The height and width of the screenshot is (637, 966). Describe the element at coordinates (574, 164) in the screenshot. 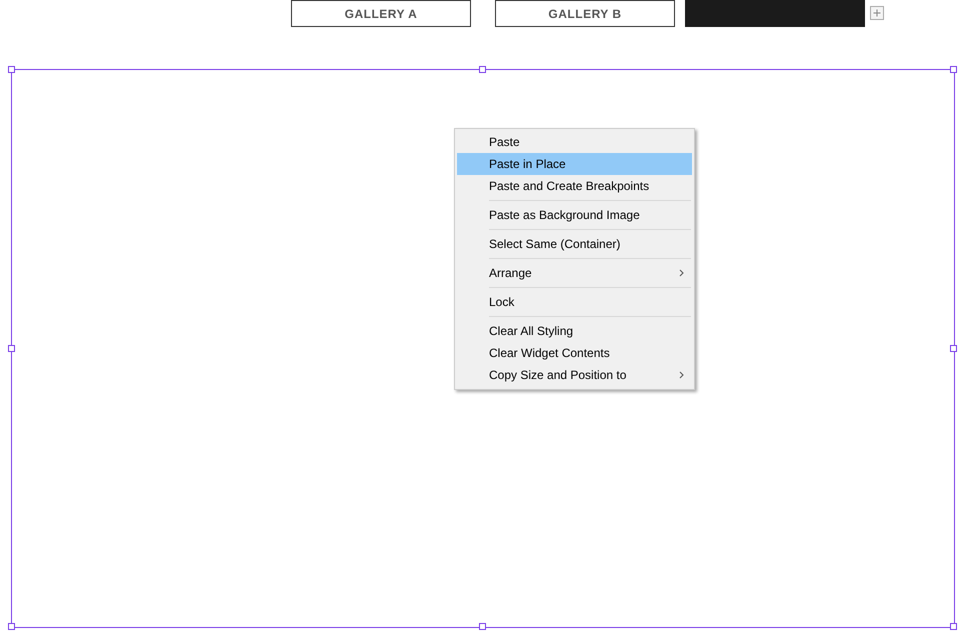

I see `menu-item: Paste in Place` at that location.